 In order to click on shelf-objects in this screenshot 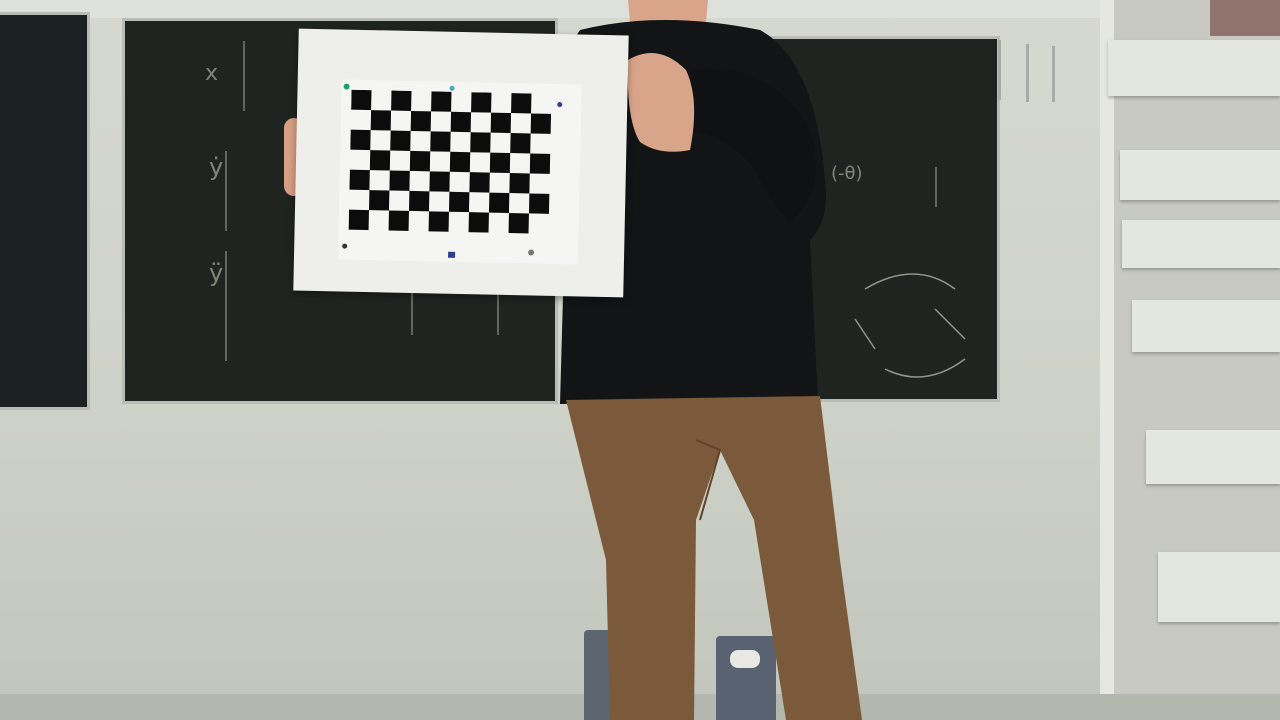, I will do `click(1245, 18)`.